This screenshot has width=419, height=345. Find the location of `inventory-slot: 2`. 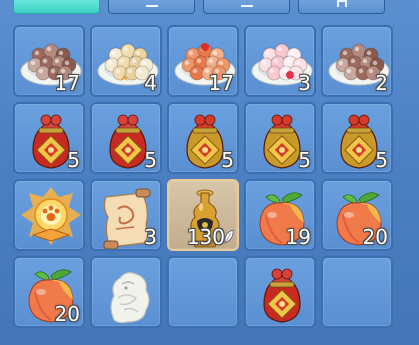

inventory-slot: 2 is located at coordinates (357, 61).